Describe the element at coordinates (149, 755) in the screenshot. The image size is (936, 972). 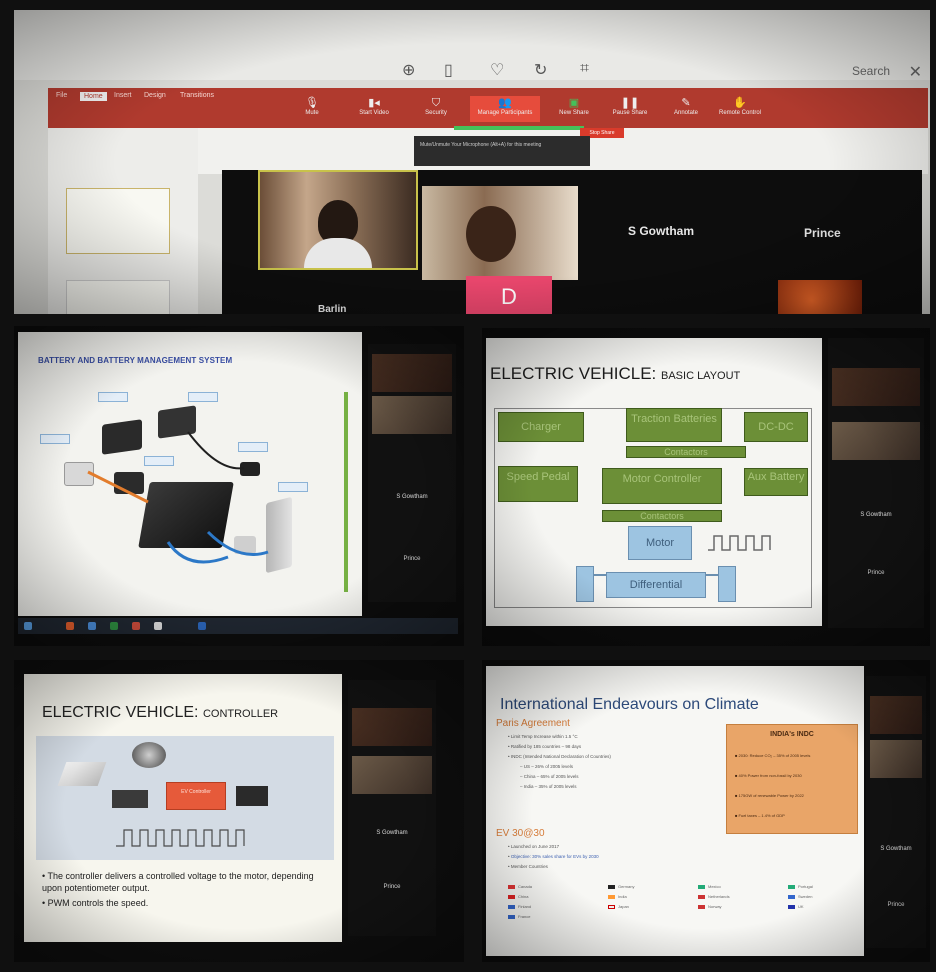
I see `motor-image` at that location.